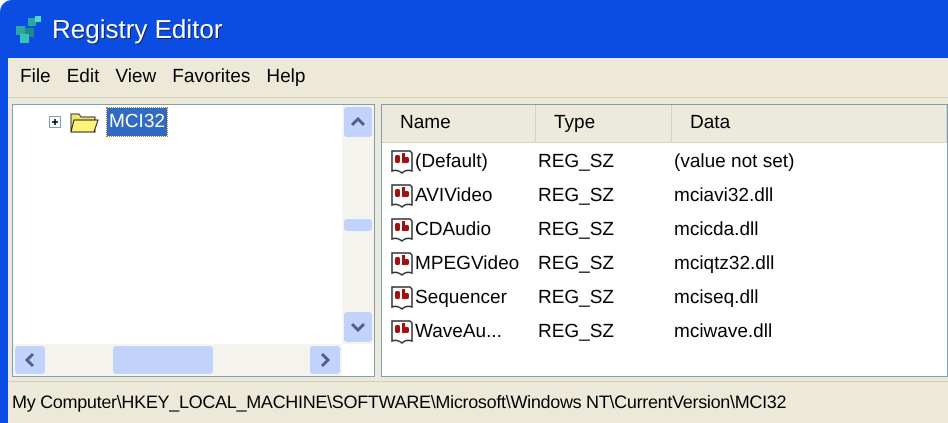 This screenshot has width=948, height=423. Describe the element at coordinates (451, 162) in the screenshot. I see `value-name: (Default)` at that location.